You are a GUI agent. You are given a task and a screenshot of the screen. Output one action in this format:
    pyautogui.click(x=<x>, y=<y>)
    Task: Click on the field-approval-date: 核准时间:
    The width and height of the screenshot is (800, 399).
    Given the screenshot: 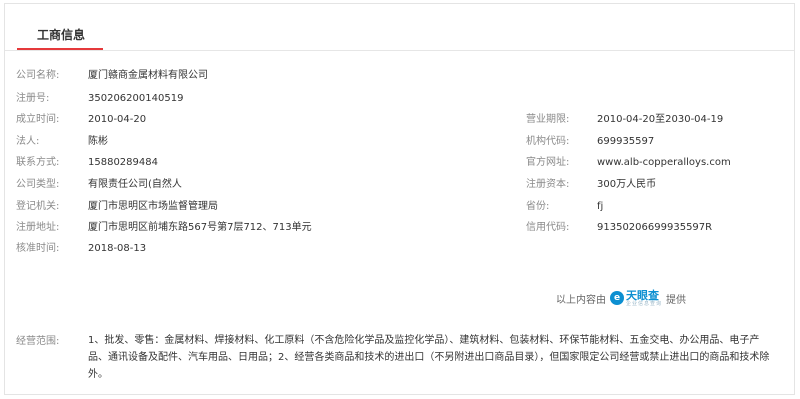 What is the action you would take?
    pyautogui.click(x=37, y=249)
    